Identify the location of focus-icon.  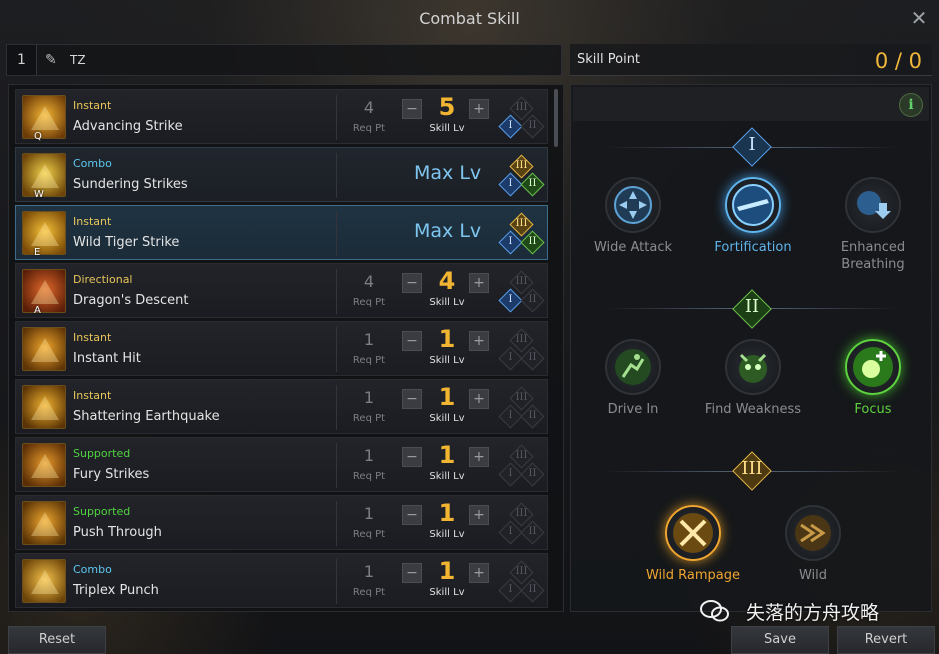
(873, 367).